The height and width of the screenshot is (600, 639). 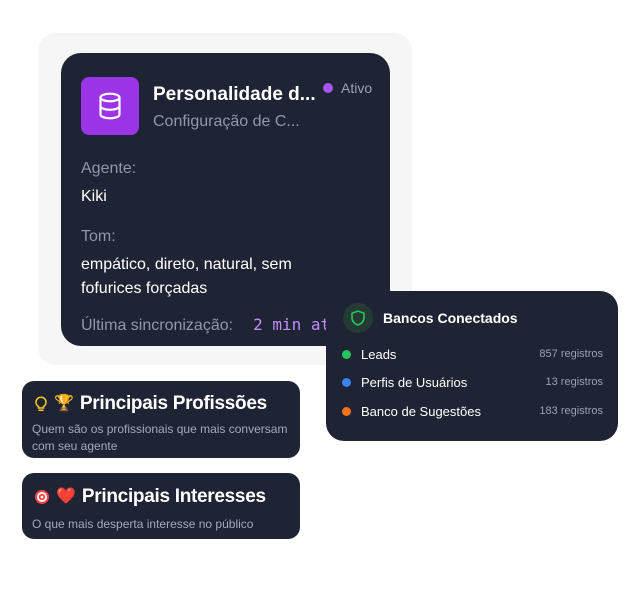 What do you see at coordinates (157, 325) in the screenshot?
I see `sync-label: Última sincronização:` at bounding box center [157, 325].